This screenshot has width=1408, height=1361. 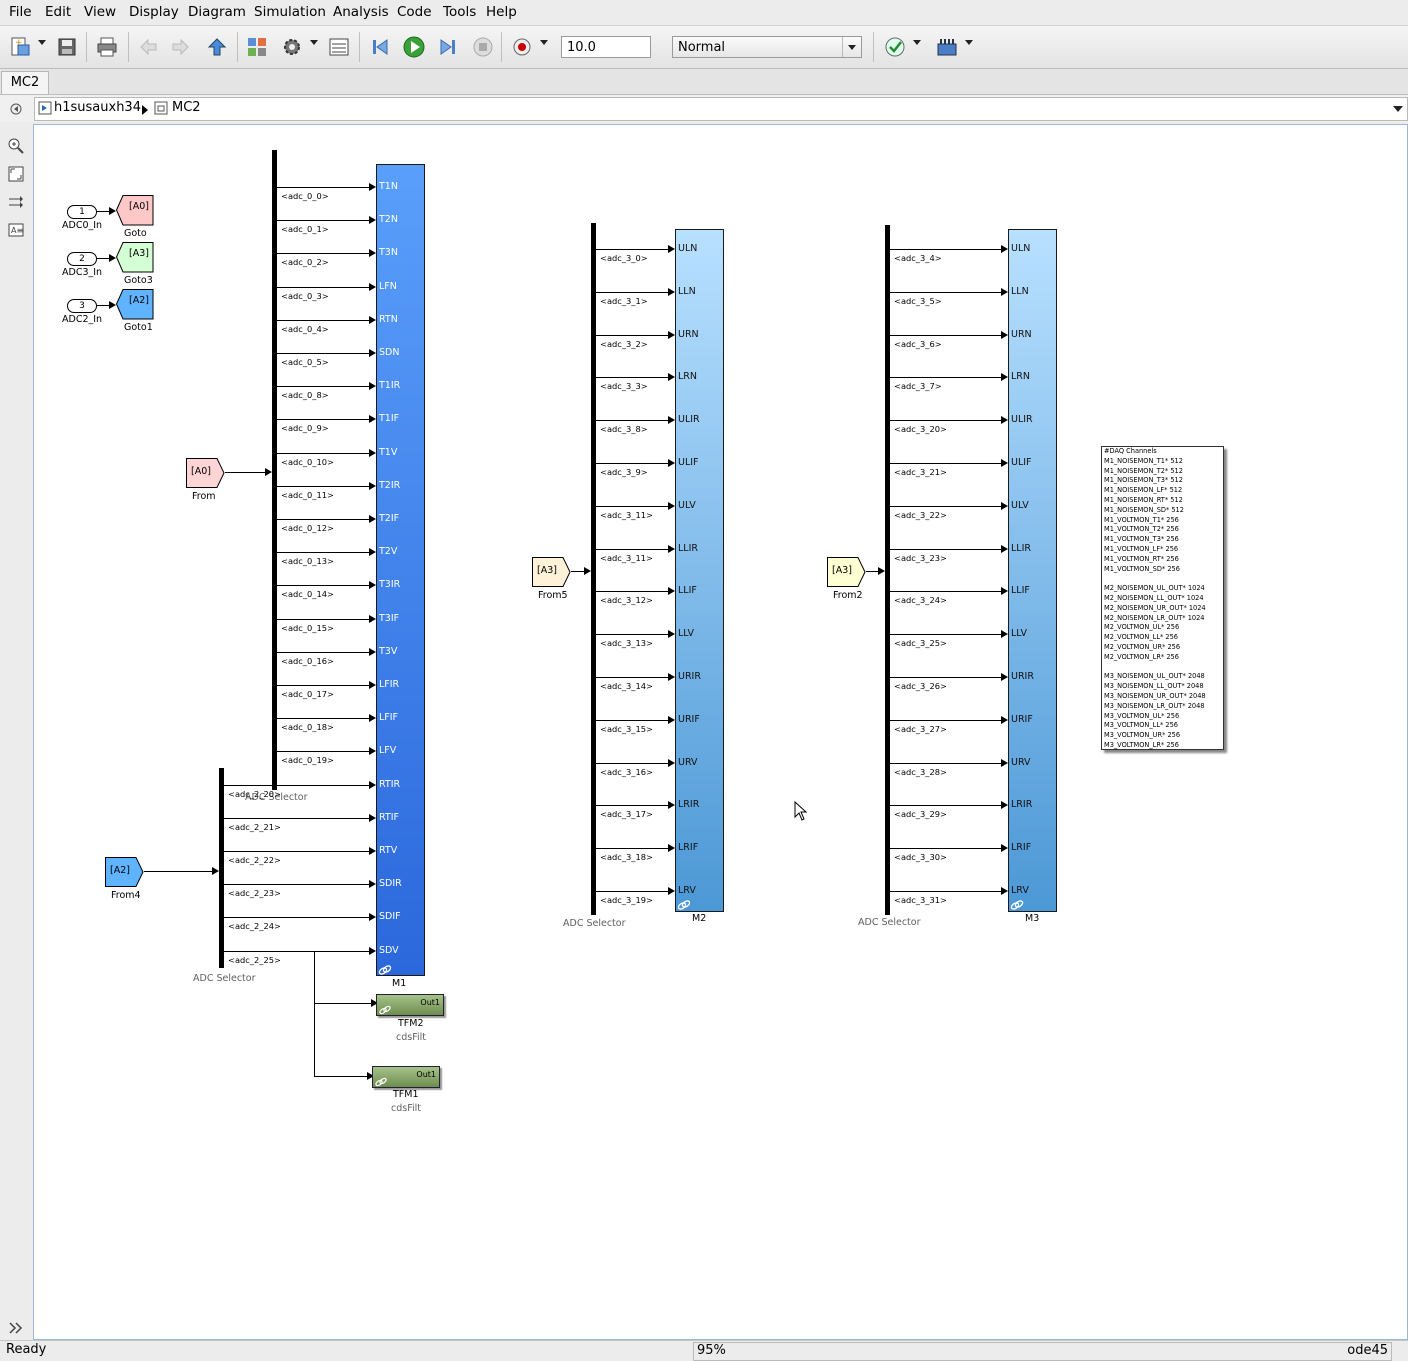 What do you see at coordinates (307, 528) in the screenshot?
I see `signal-name: <adc_0_12>` at bounding box center [307, 528].